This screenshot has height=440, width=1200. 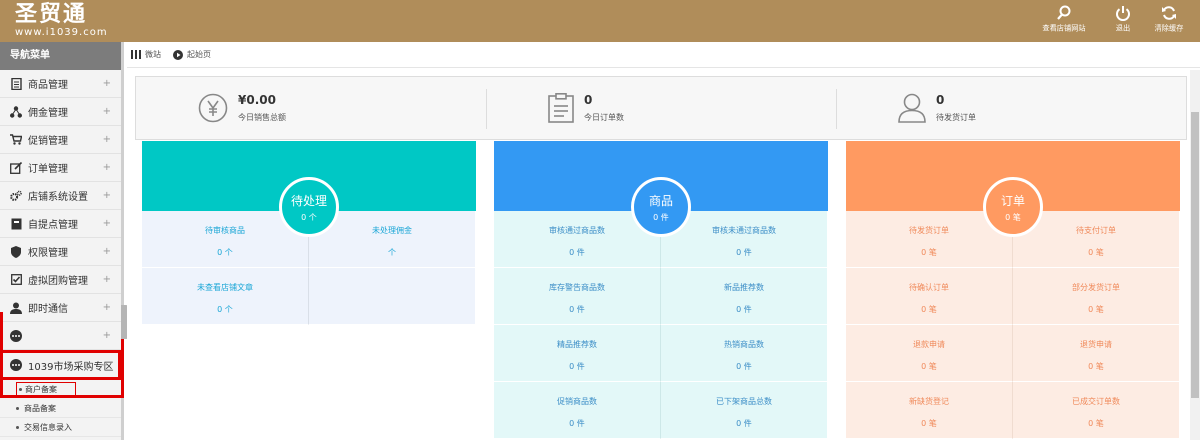 I want to click on vertical-scrollbar, so click(x=1195, y=255).